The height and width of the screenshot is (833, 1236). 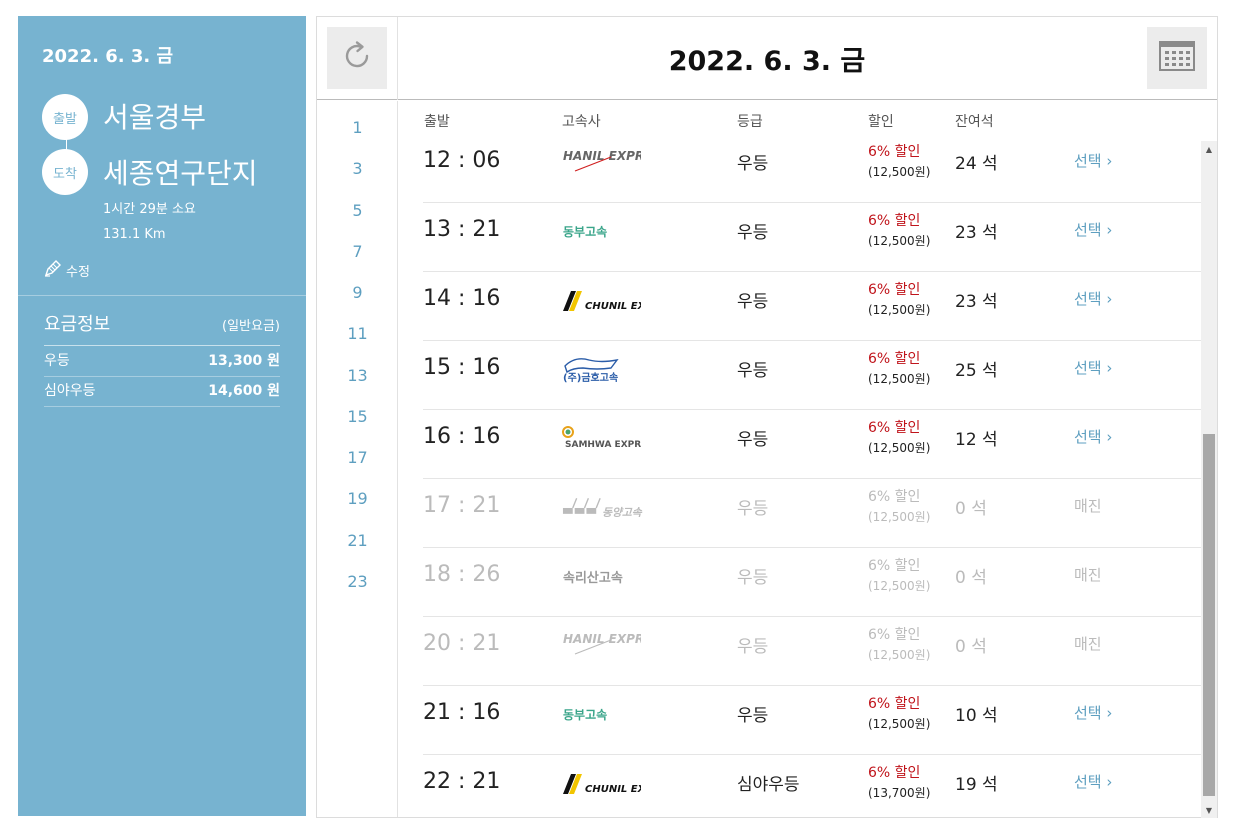 What do you see at coordinates (357, 292) in the screenshot?
I see `hour-link: 9` at bounding box center [357, 292].